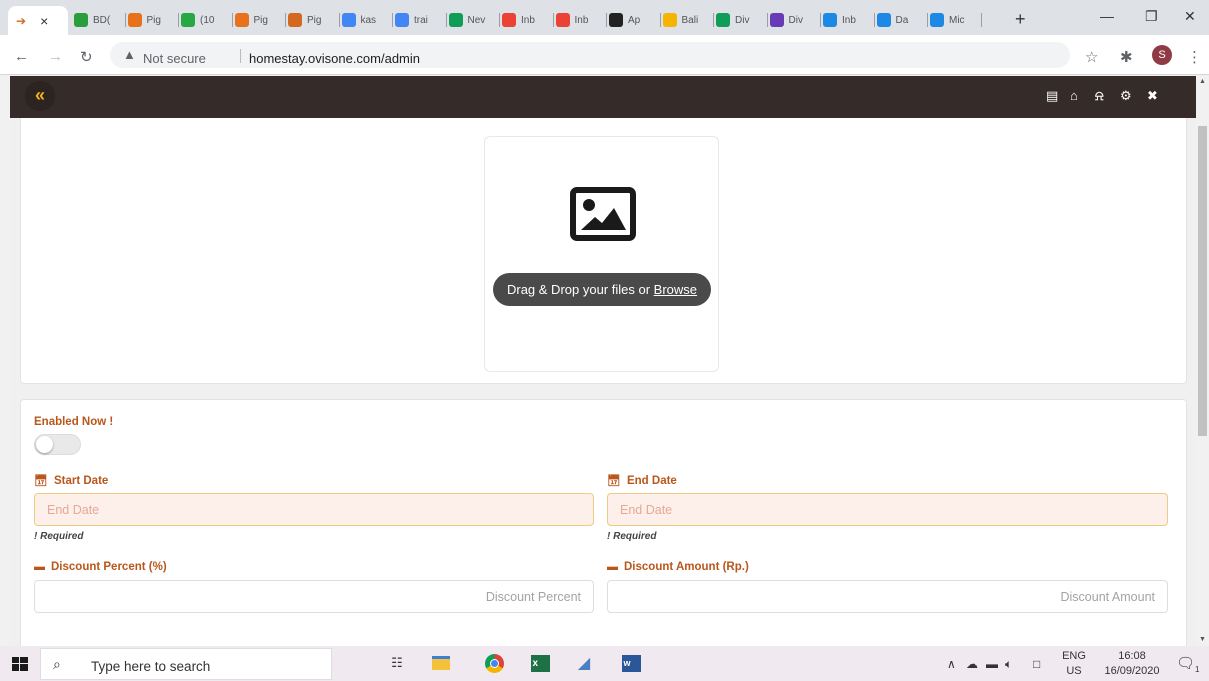 This screenshot has width=1209, height=681. What do you see at coordinates (631, 663) in the screenshot?
I see `word-icon: w` at bounding box center [631, 663].